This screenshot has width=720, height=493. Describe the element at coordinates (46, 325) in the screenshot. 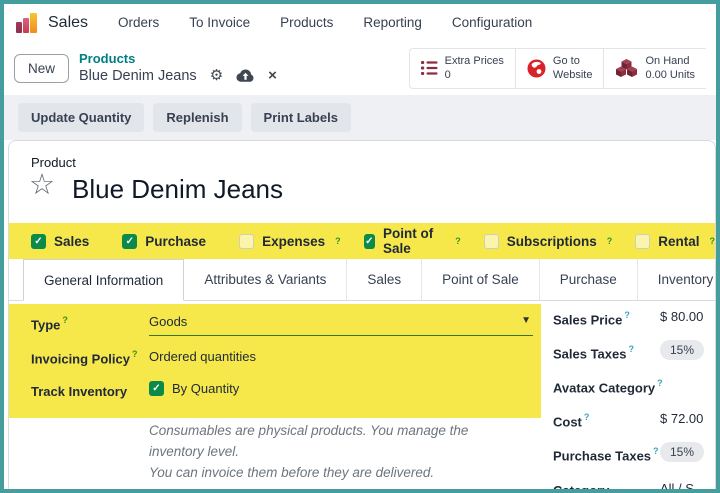

I see `type-label: Type` at that location.